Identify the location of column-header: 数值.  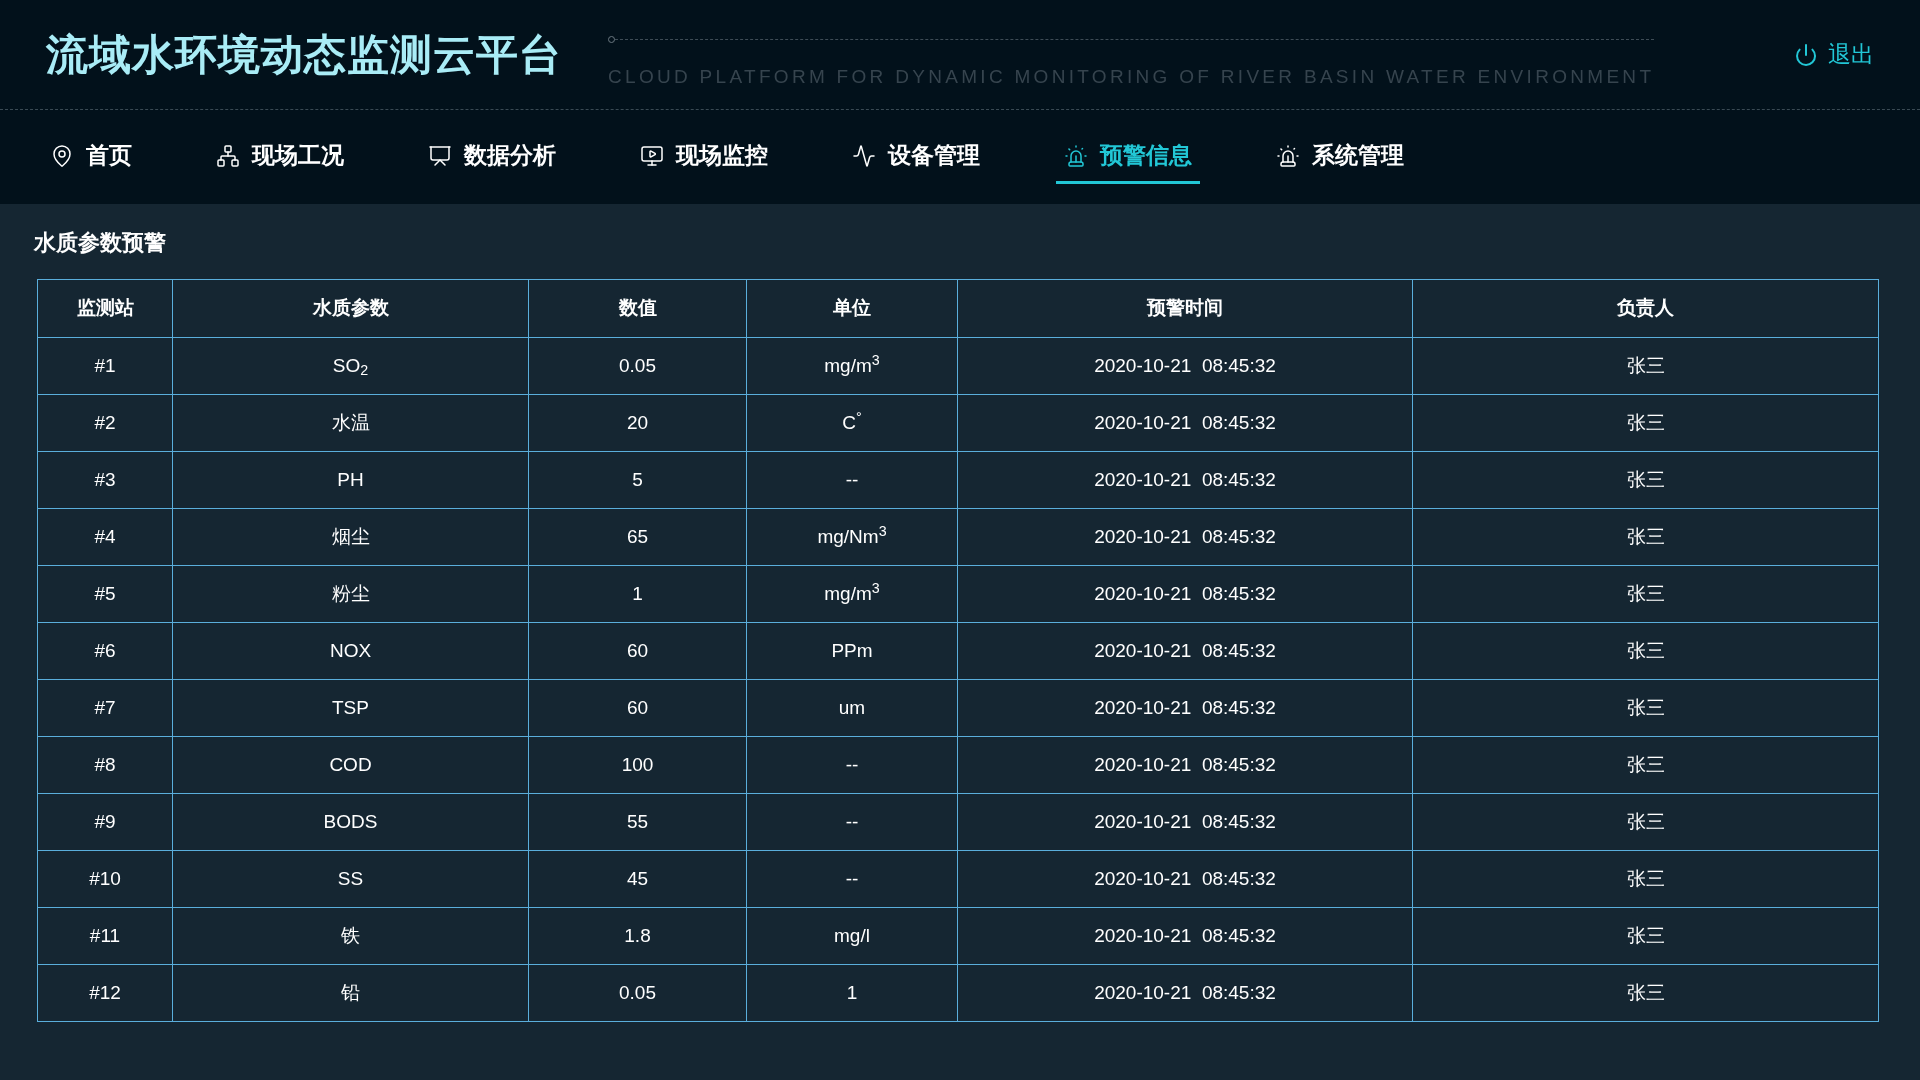
(637, 308).